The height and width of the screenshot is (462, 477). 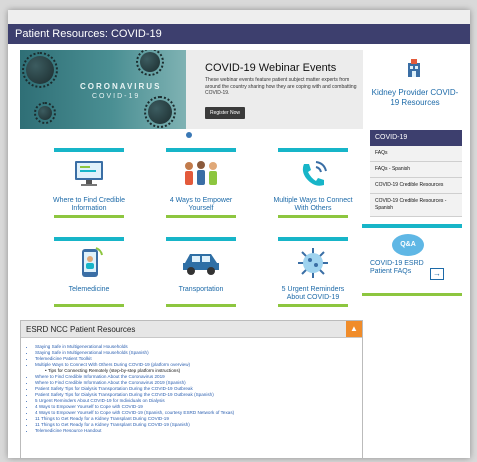 What do you see at coordinates (201, 174) in the screenshot?
I see `people-icon` at bounding box center [201, 174].